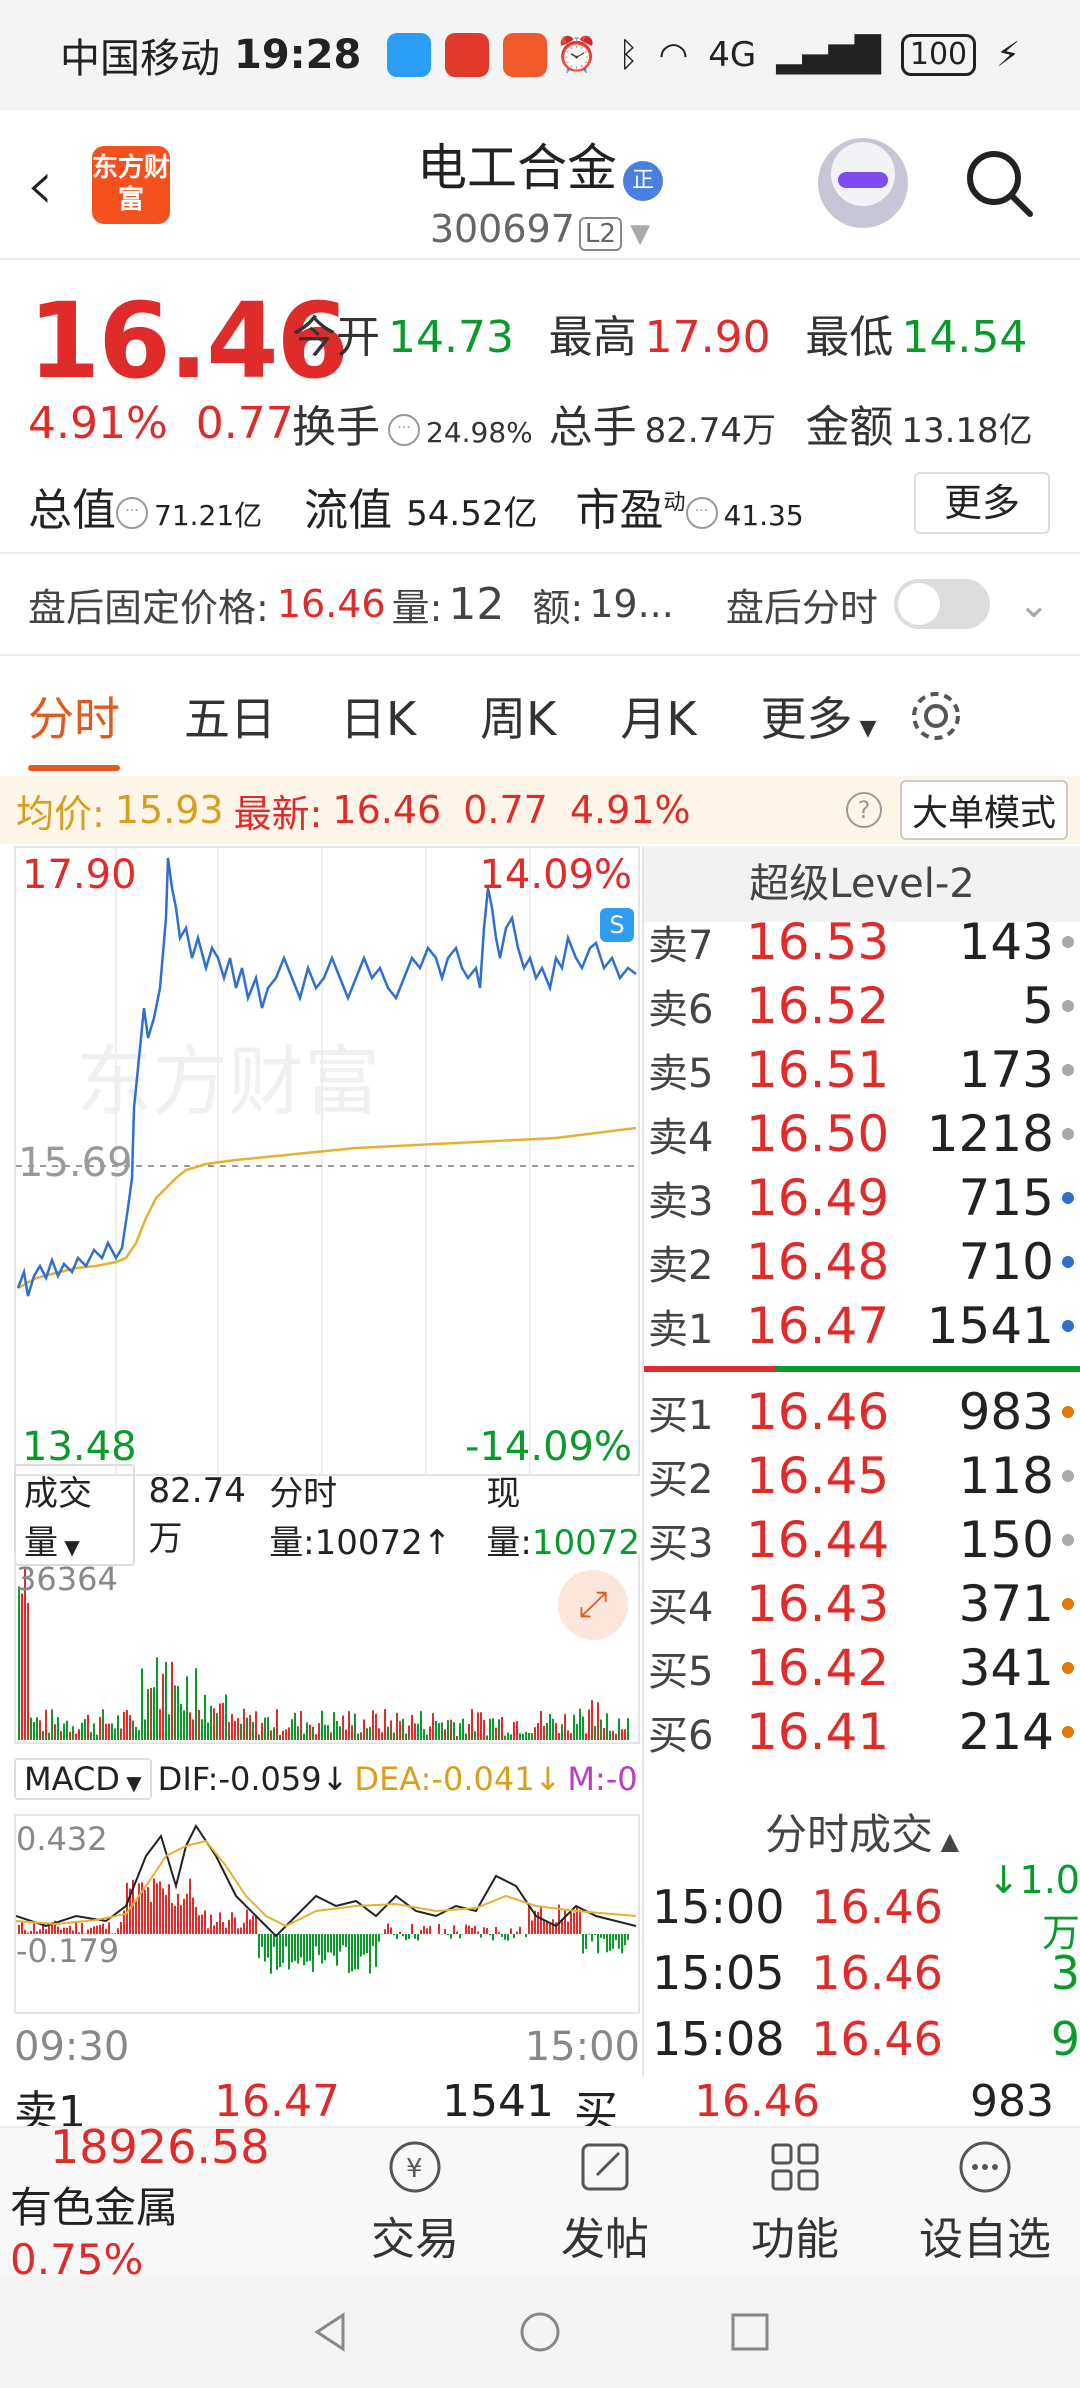 The image size is (1080, 2388). Describe the element at coordinates (862, 1540) in the screenshot. I see `order-book-row: 买3 16.44 150` at that location.